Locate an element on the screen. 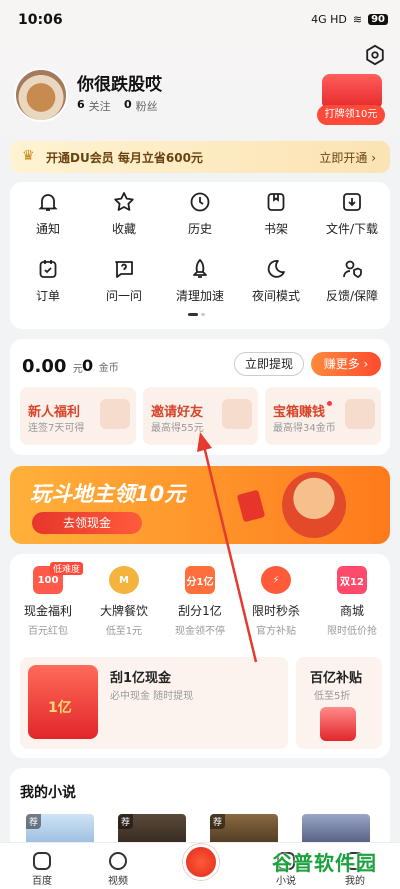 The height and width of the screenshot is (889, 400). promo-subtitle: 低至5折 is located at coordinates (332, 696).